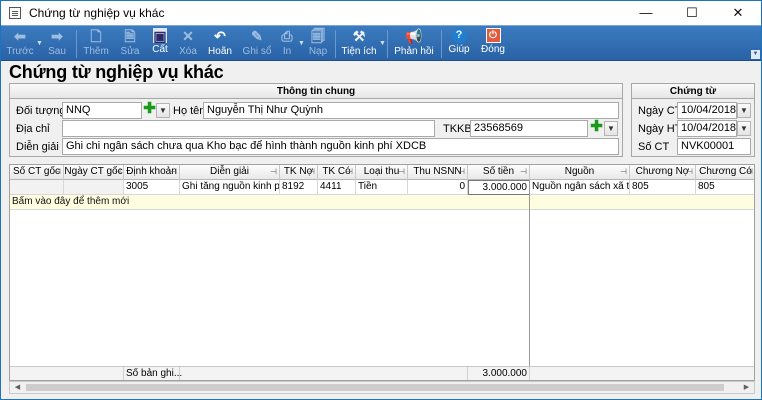 Image resolution: width=762 pixels, height=400 pixels. I want to click on add-button: 🗋 Thêm, so click(96, 43).